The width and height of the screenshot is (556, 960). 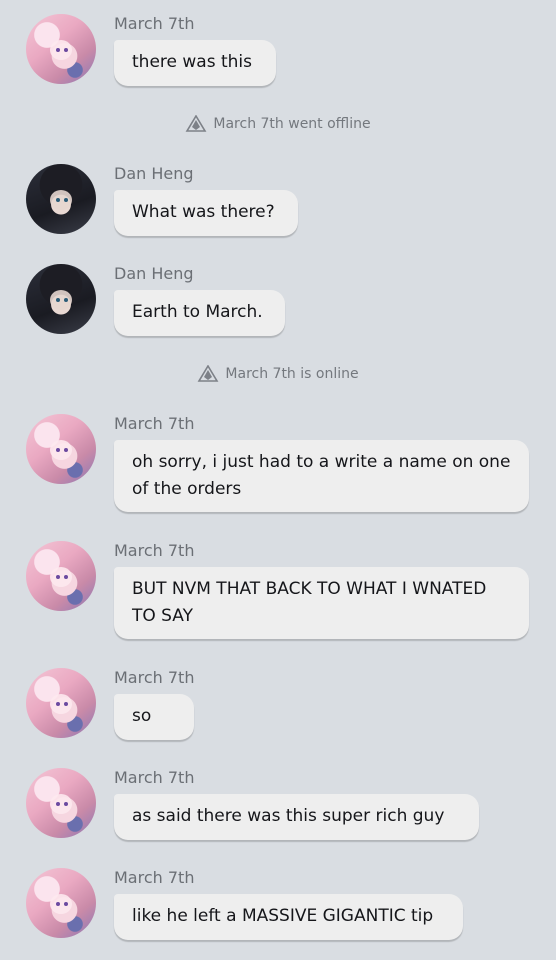 What do you see at coordinates (288, 917) in the screenshot?
I see `message-bubble: like he left a MASSIVE GIGANTIC tip` at bounding box center [288, 917].